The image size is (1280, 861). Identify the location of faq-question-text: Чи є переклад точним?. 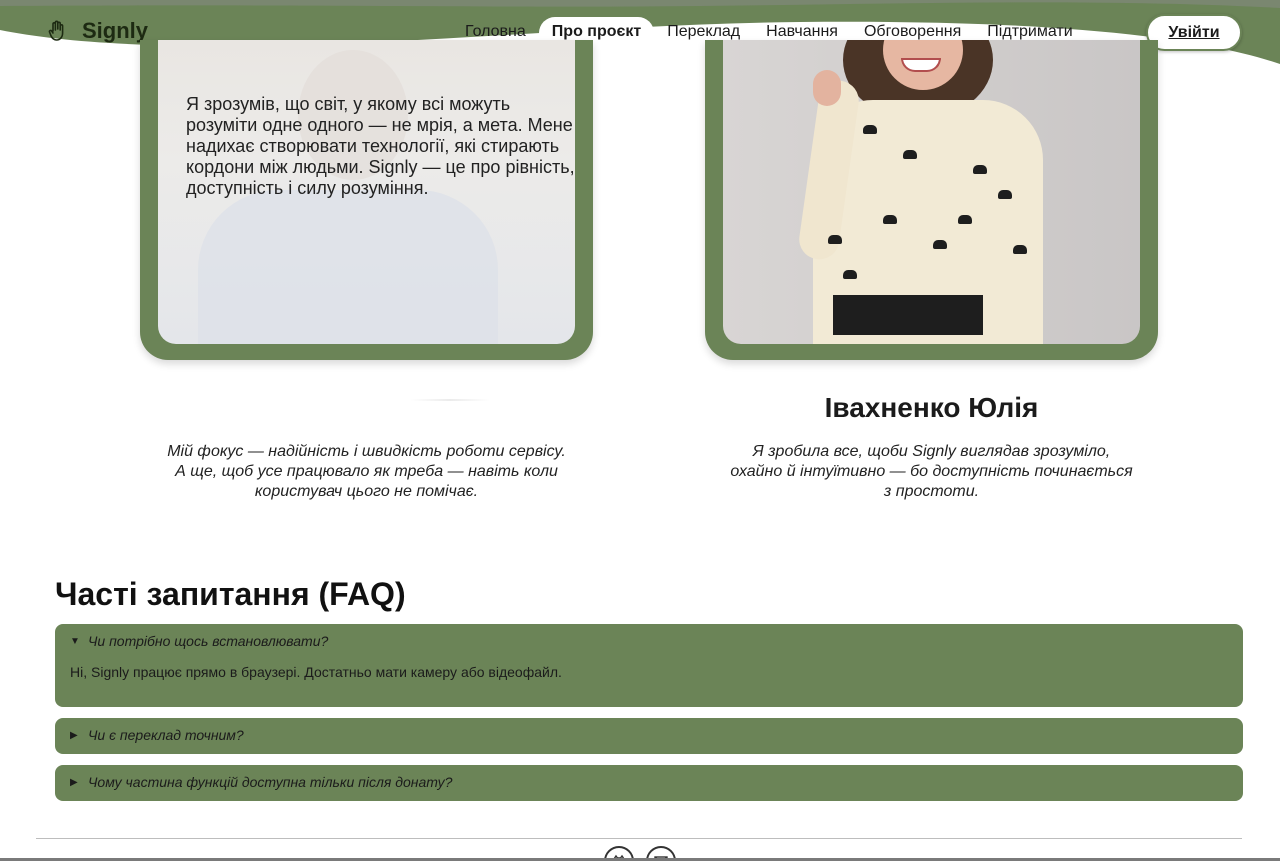
(166, 735).